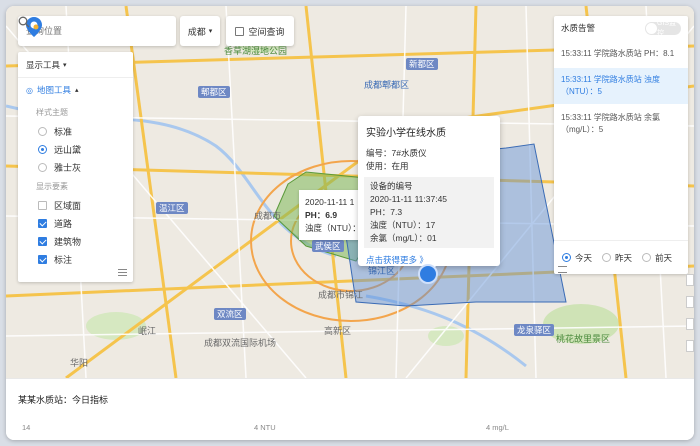 The image size is (700, 446). What do you see at coordinates (403, 225) in the screenshot?
I see `popup-turbidity: 浊度（NTU）：17` at bounding box center [403, 225].